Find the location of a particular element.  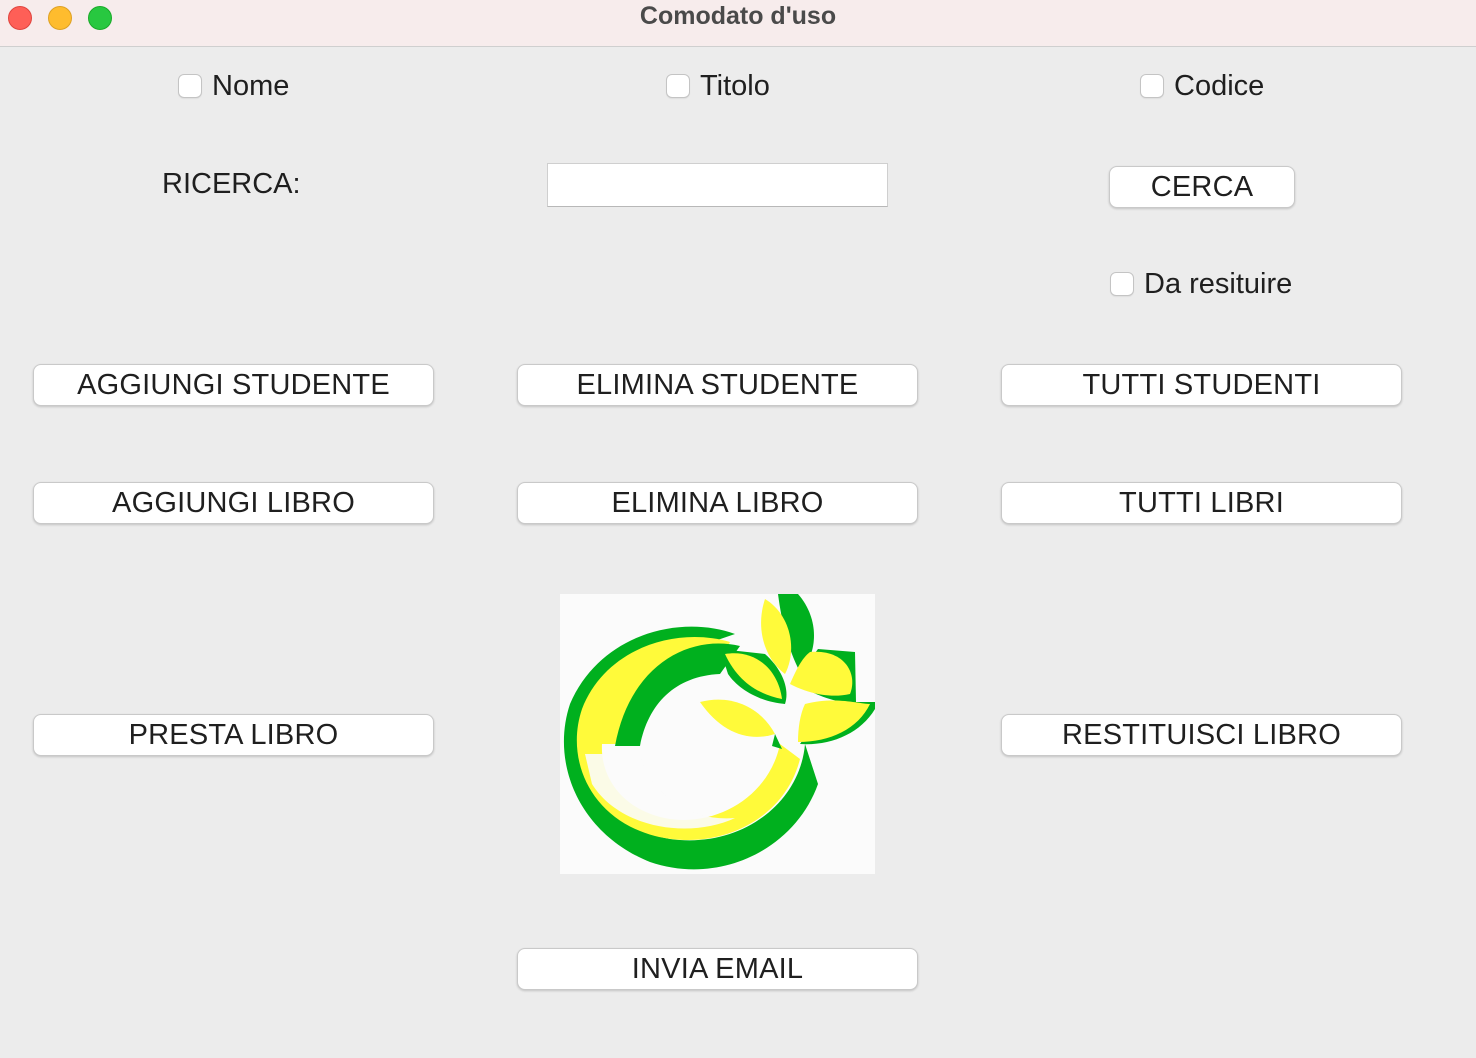

search-input is located at coordinates (717, 185).